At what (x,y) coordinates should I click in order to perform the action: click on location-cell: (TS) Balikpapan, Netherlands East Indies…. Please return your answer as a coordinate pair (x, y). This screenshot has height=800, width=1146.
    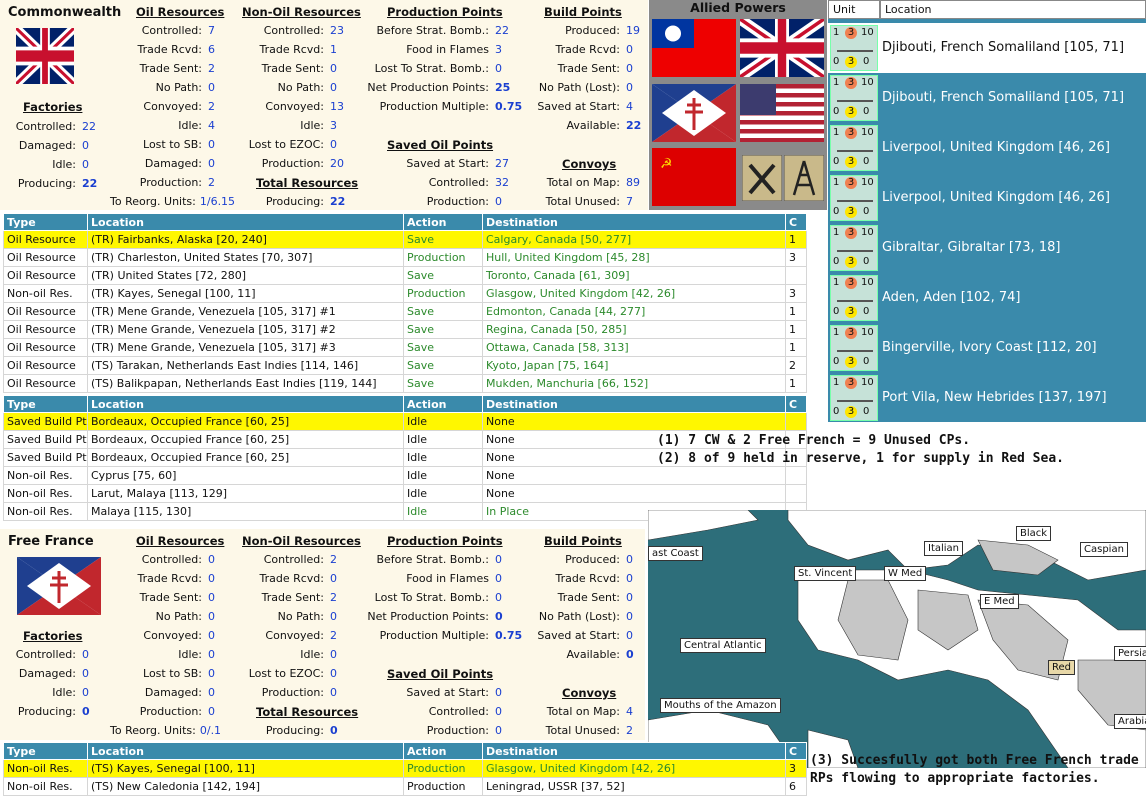
    Looking at the image, I should click on (245, 383).